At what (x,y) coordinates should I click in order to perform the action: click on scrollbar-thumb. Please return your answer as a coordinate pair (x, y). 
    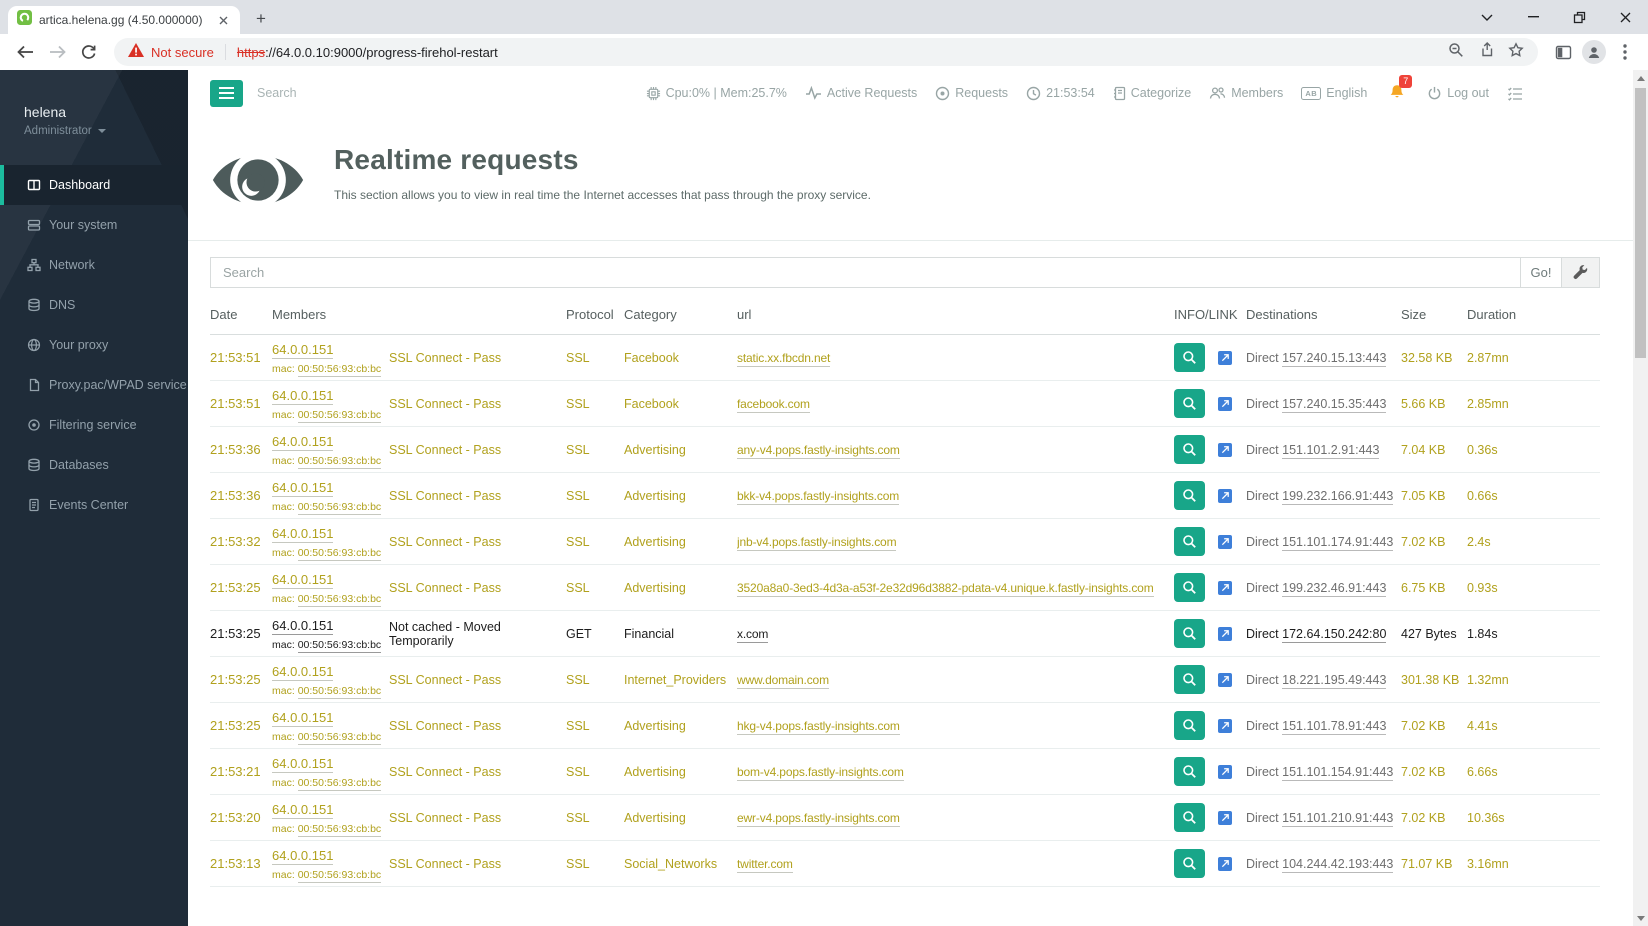
    Looking at the image, I should click on (1640, 223).